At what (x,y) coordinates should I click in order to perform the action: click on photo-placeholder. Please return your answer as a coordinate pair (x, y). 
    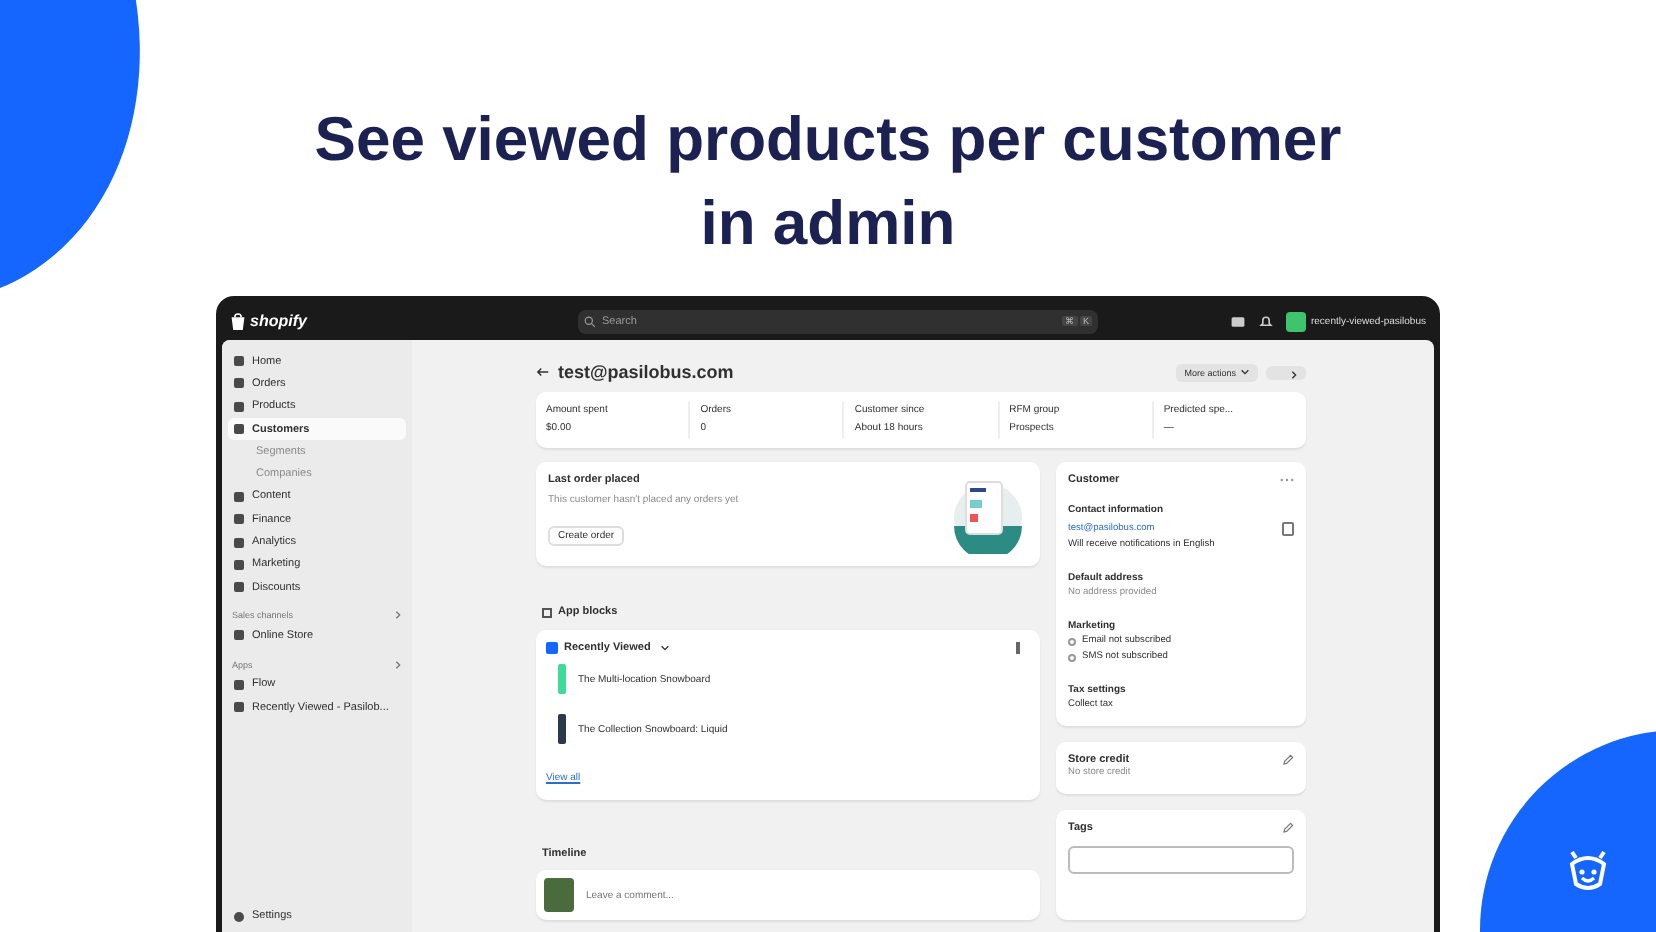
    Looking at the image, I should click on (559, 895).